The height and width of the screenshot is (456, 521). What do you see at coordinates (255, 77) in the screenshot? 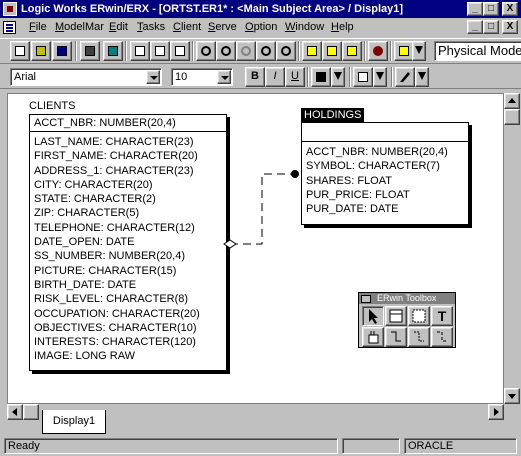
I see `bold-button: B` at bounding box center [255, 77].